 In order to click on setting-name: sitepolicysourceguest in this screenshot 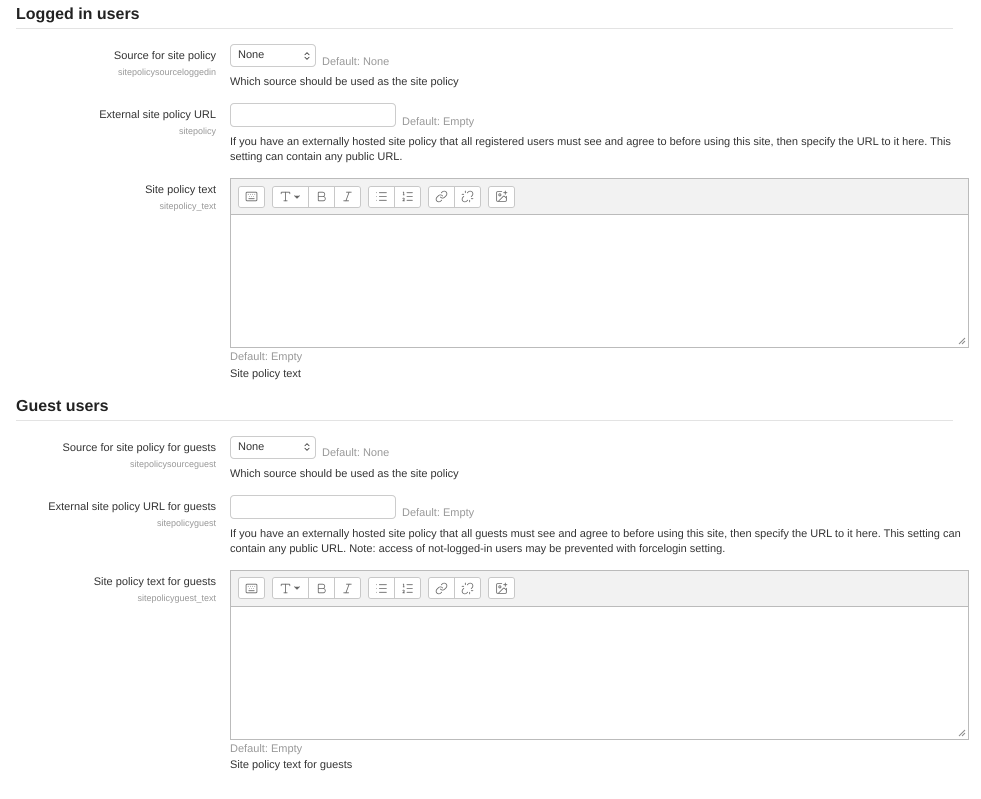, I will do `click(173, 464)`.